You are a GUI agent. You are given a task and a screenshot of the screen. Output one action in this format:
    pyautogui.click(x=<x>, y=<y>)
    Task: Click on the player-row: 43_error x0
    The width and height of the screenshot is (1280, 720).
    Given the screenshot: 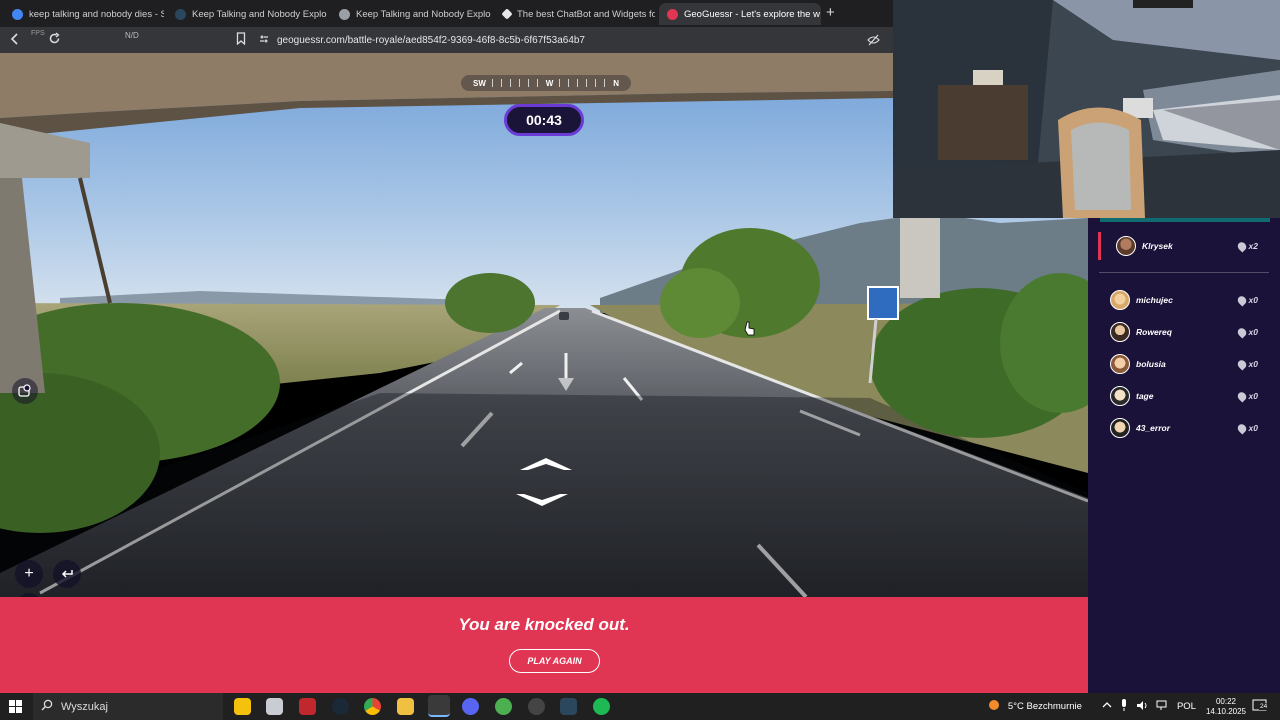 What is the action you would take?
    pyautogui.click(x=1184, y=428)
    